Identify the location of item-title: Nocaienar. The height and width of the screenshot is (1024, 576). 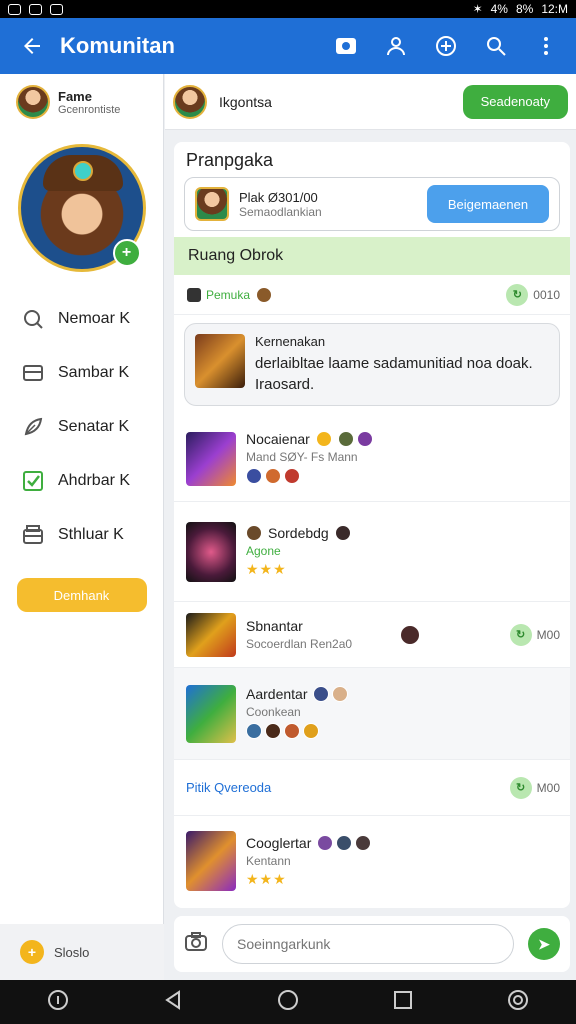
(278, 438).